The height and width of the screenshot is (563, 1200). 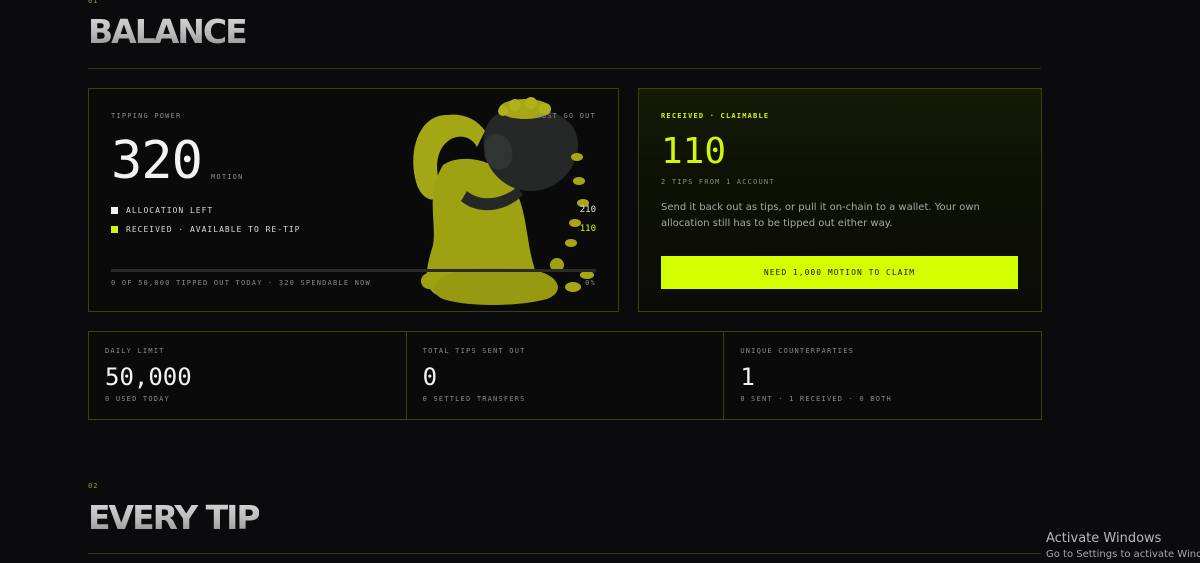 I want to click on stat-label: TOTAL TIPS SENT OUT, so click(x=474, y=351).